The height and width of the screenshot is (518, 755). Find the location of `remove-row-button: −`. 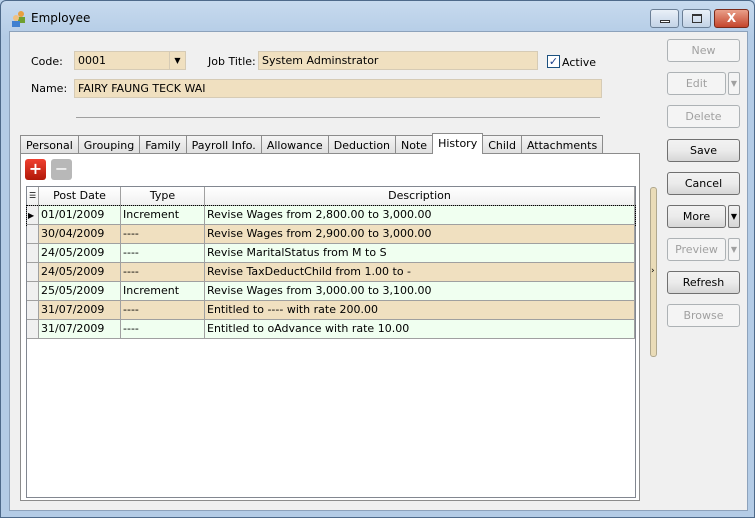

remove-row-button: − is located at coordinates (61, 169).